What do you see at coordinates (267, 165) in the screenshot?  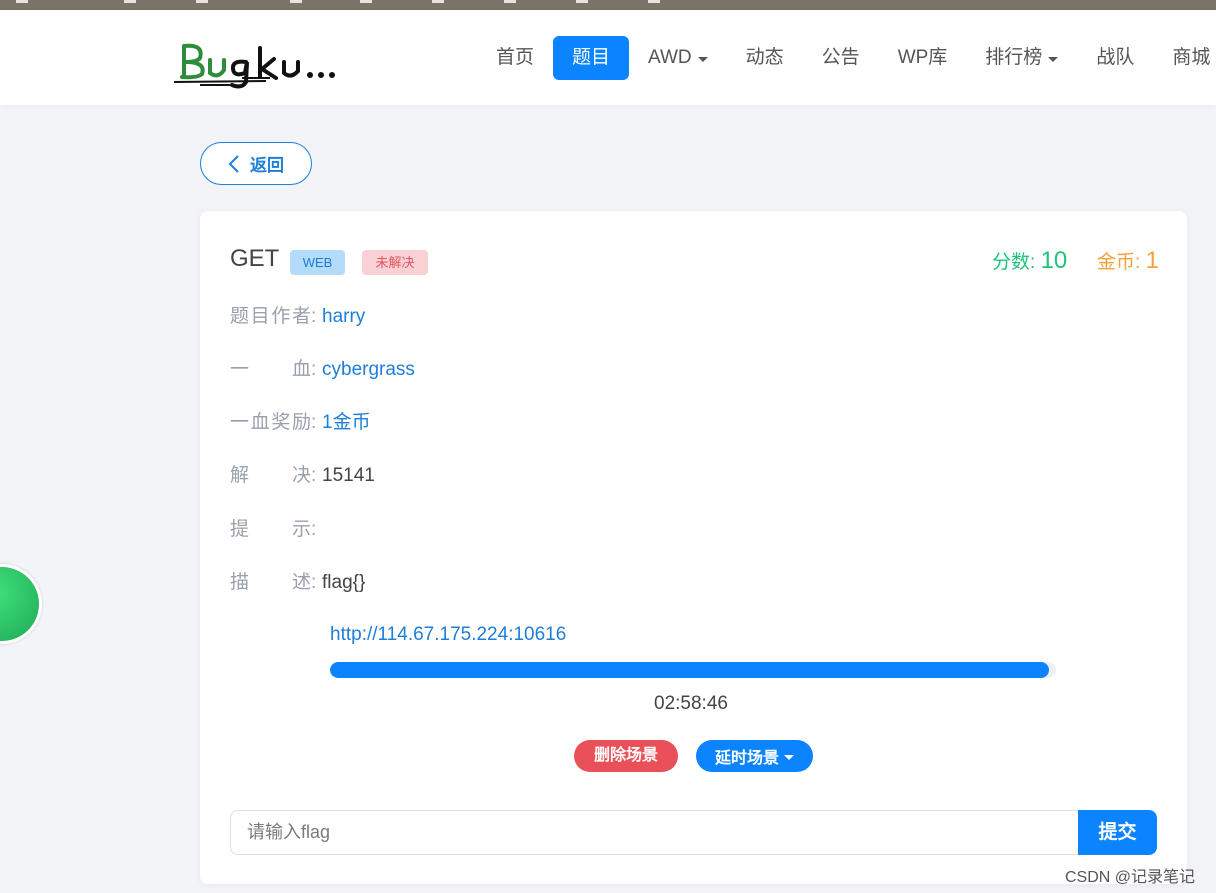 I see `back-button-label: 返回` at bounding box center [267, 165].